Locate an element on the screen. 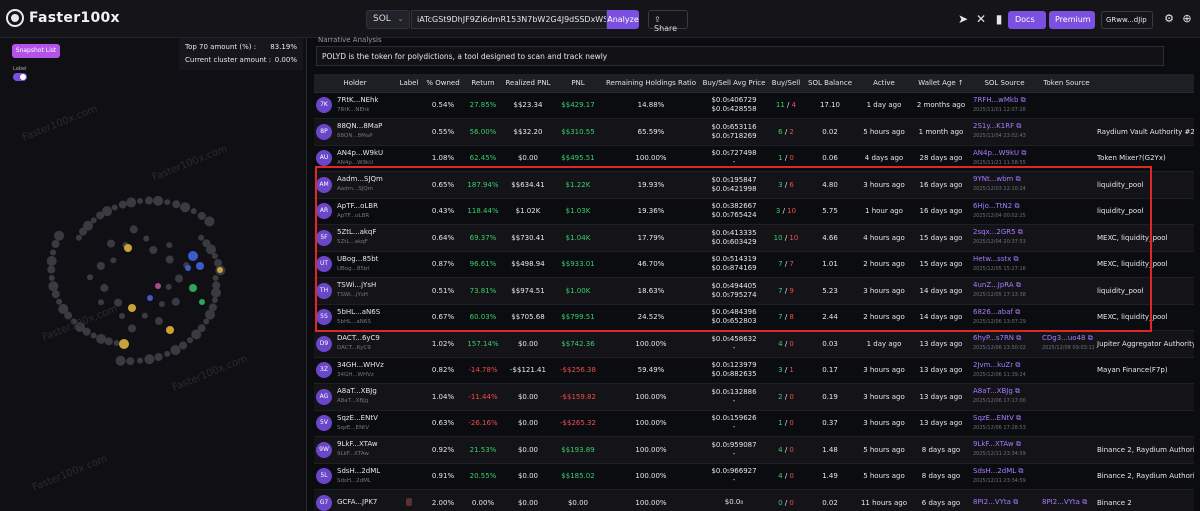 The width and height of the screenshot is (1200, 511). sol-source-link: 4unZ...JpRA is located at coordinates (993, 285).